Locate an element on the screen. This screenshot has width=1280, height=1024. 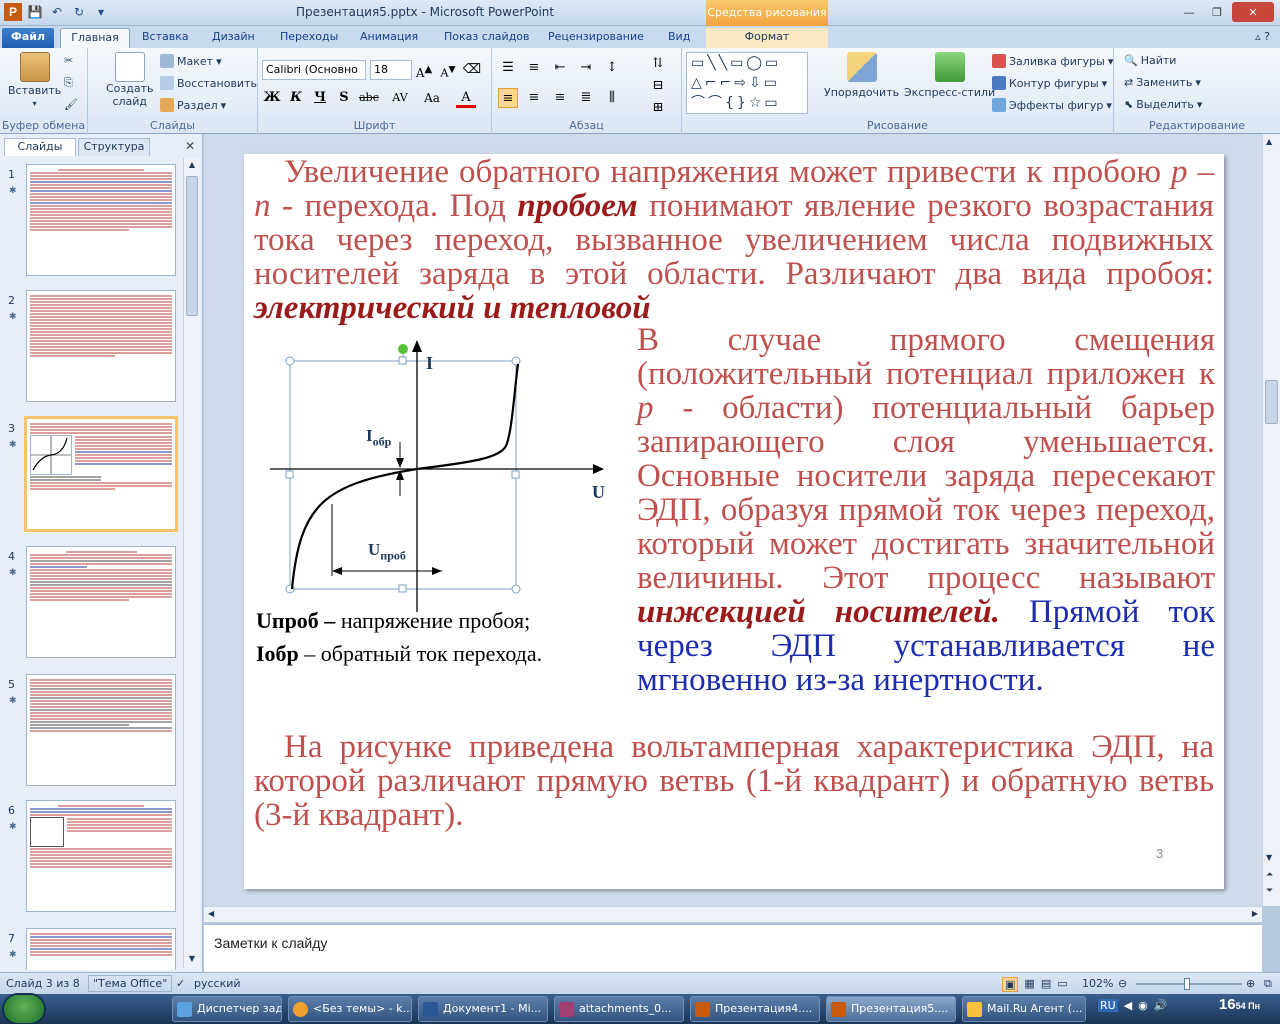
notes-pane: Заметки к слайду is located at coordinates (733, 948).